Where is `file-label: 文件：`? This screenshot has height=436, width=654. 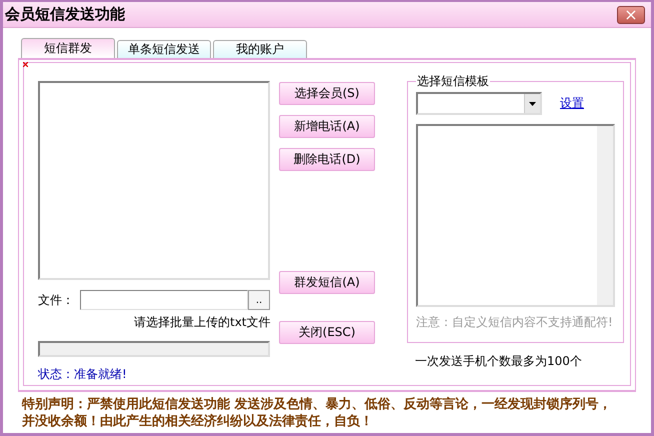 file-label: 文件： is located at coordinates (56, 300).